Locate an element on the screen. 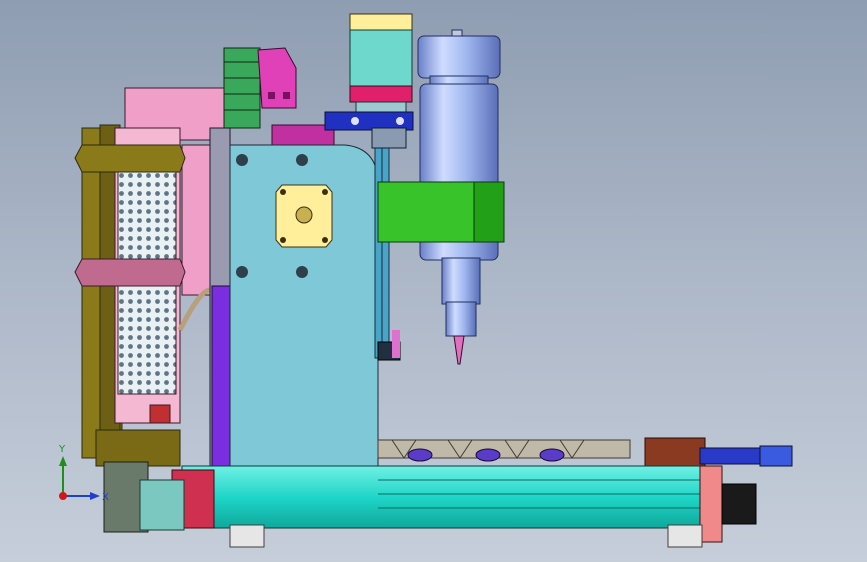 The image size is (867, 562). vice-block is located at coordinates (718, 452).